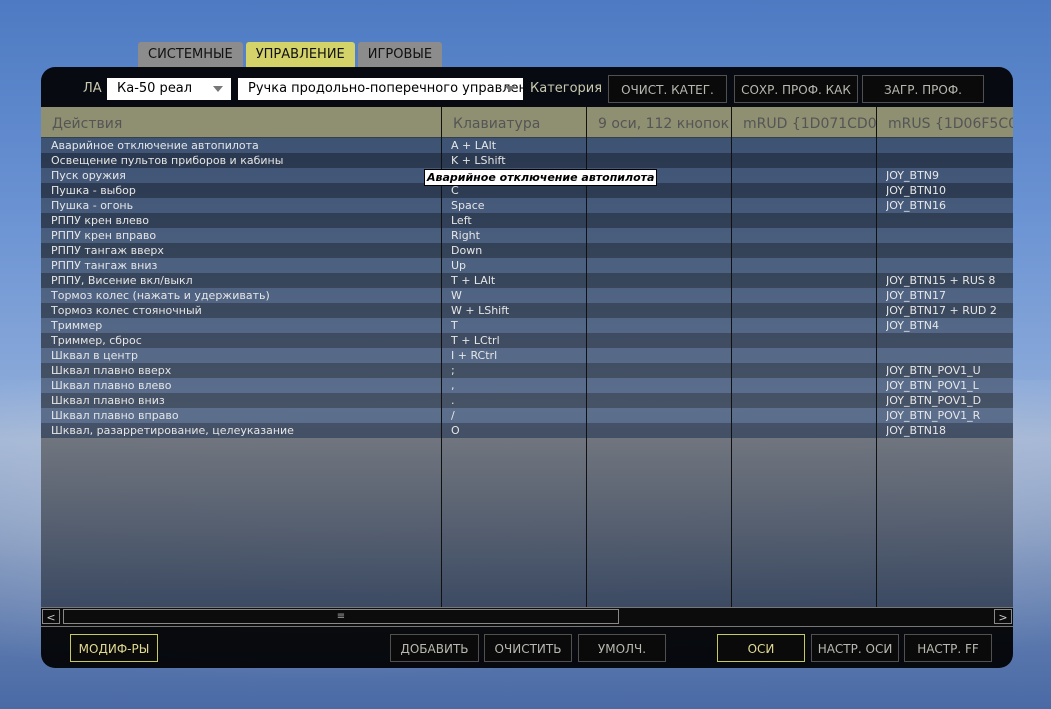  Describe the element at coordinates (933, 400) in the screenshot. I see `mrus-cell: JOY_BTN_POV1_D` at that location.